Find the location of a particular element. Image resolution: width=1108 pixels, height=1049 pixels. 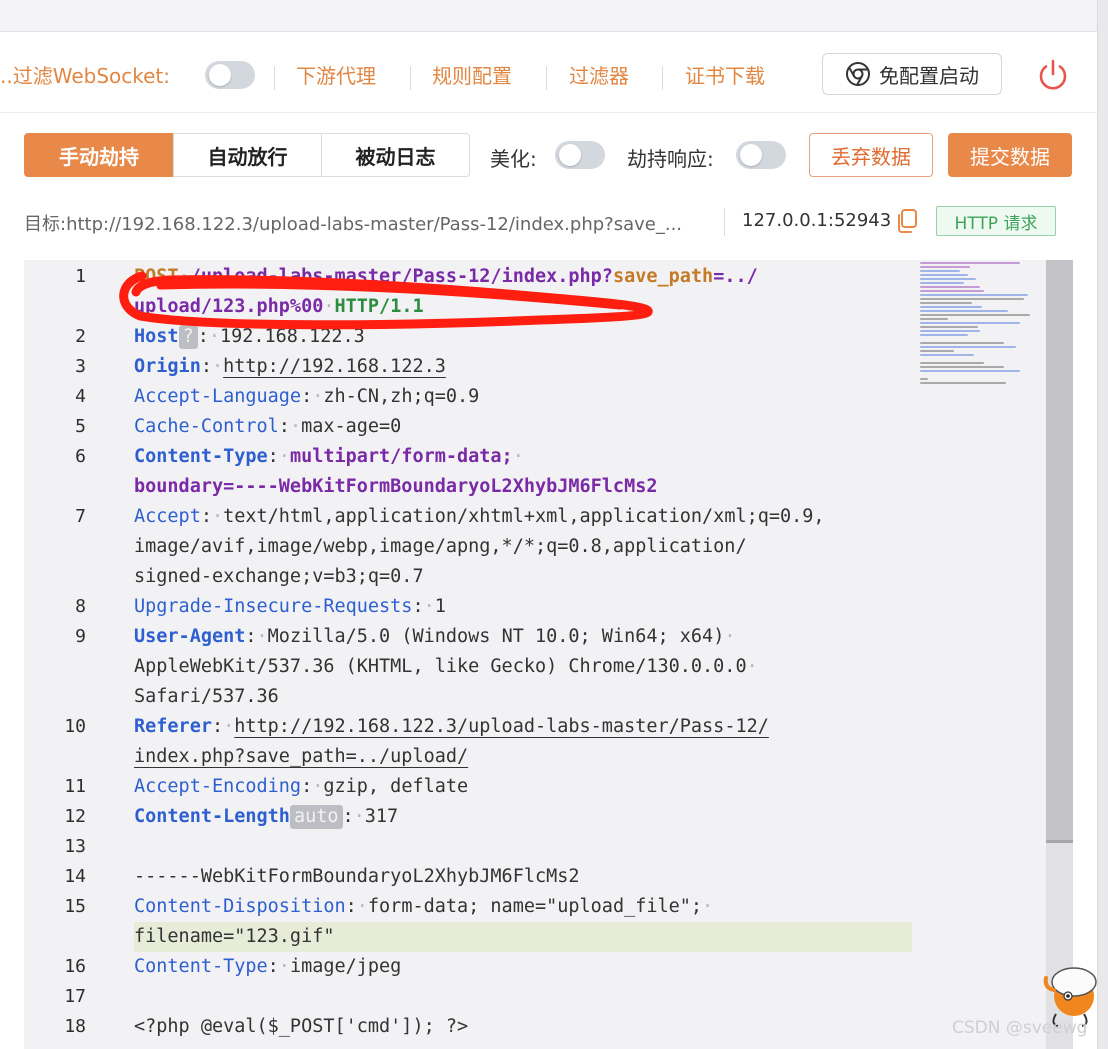

downstream-proxy-link: 下游代理 is located at coordinates (336, 74).